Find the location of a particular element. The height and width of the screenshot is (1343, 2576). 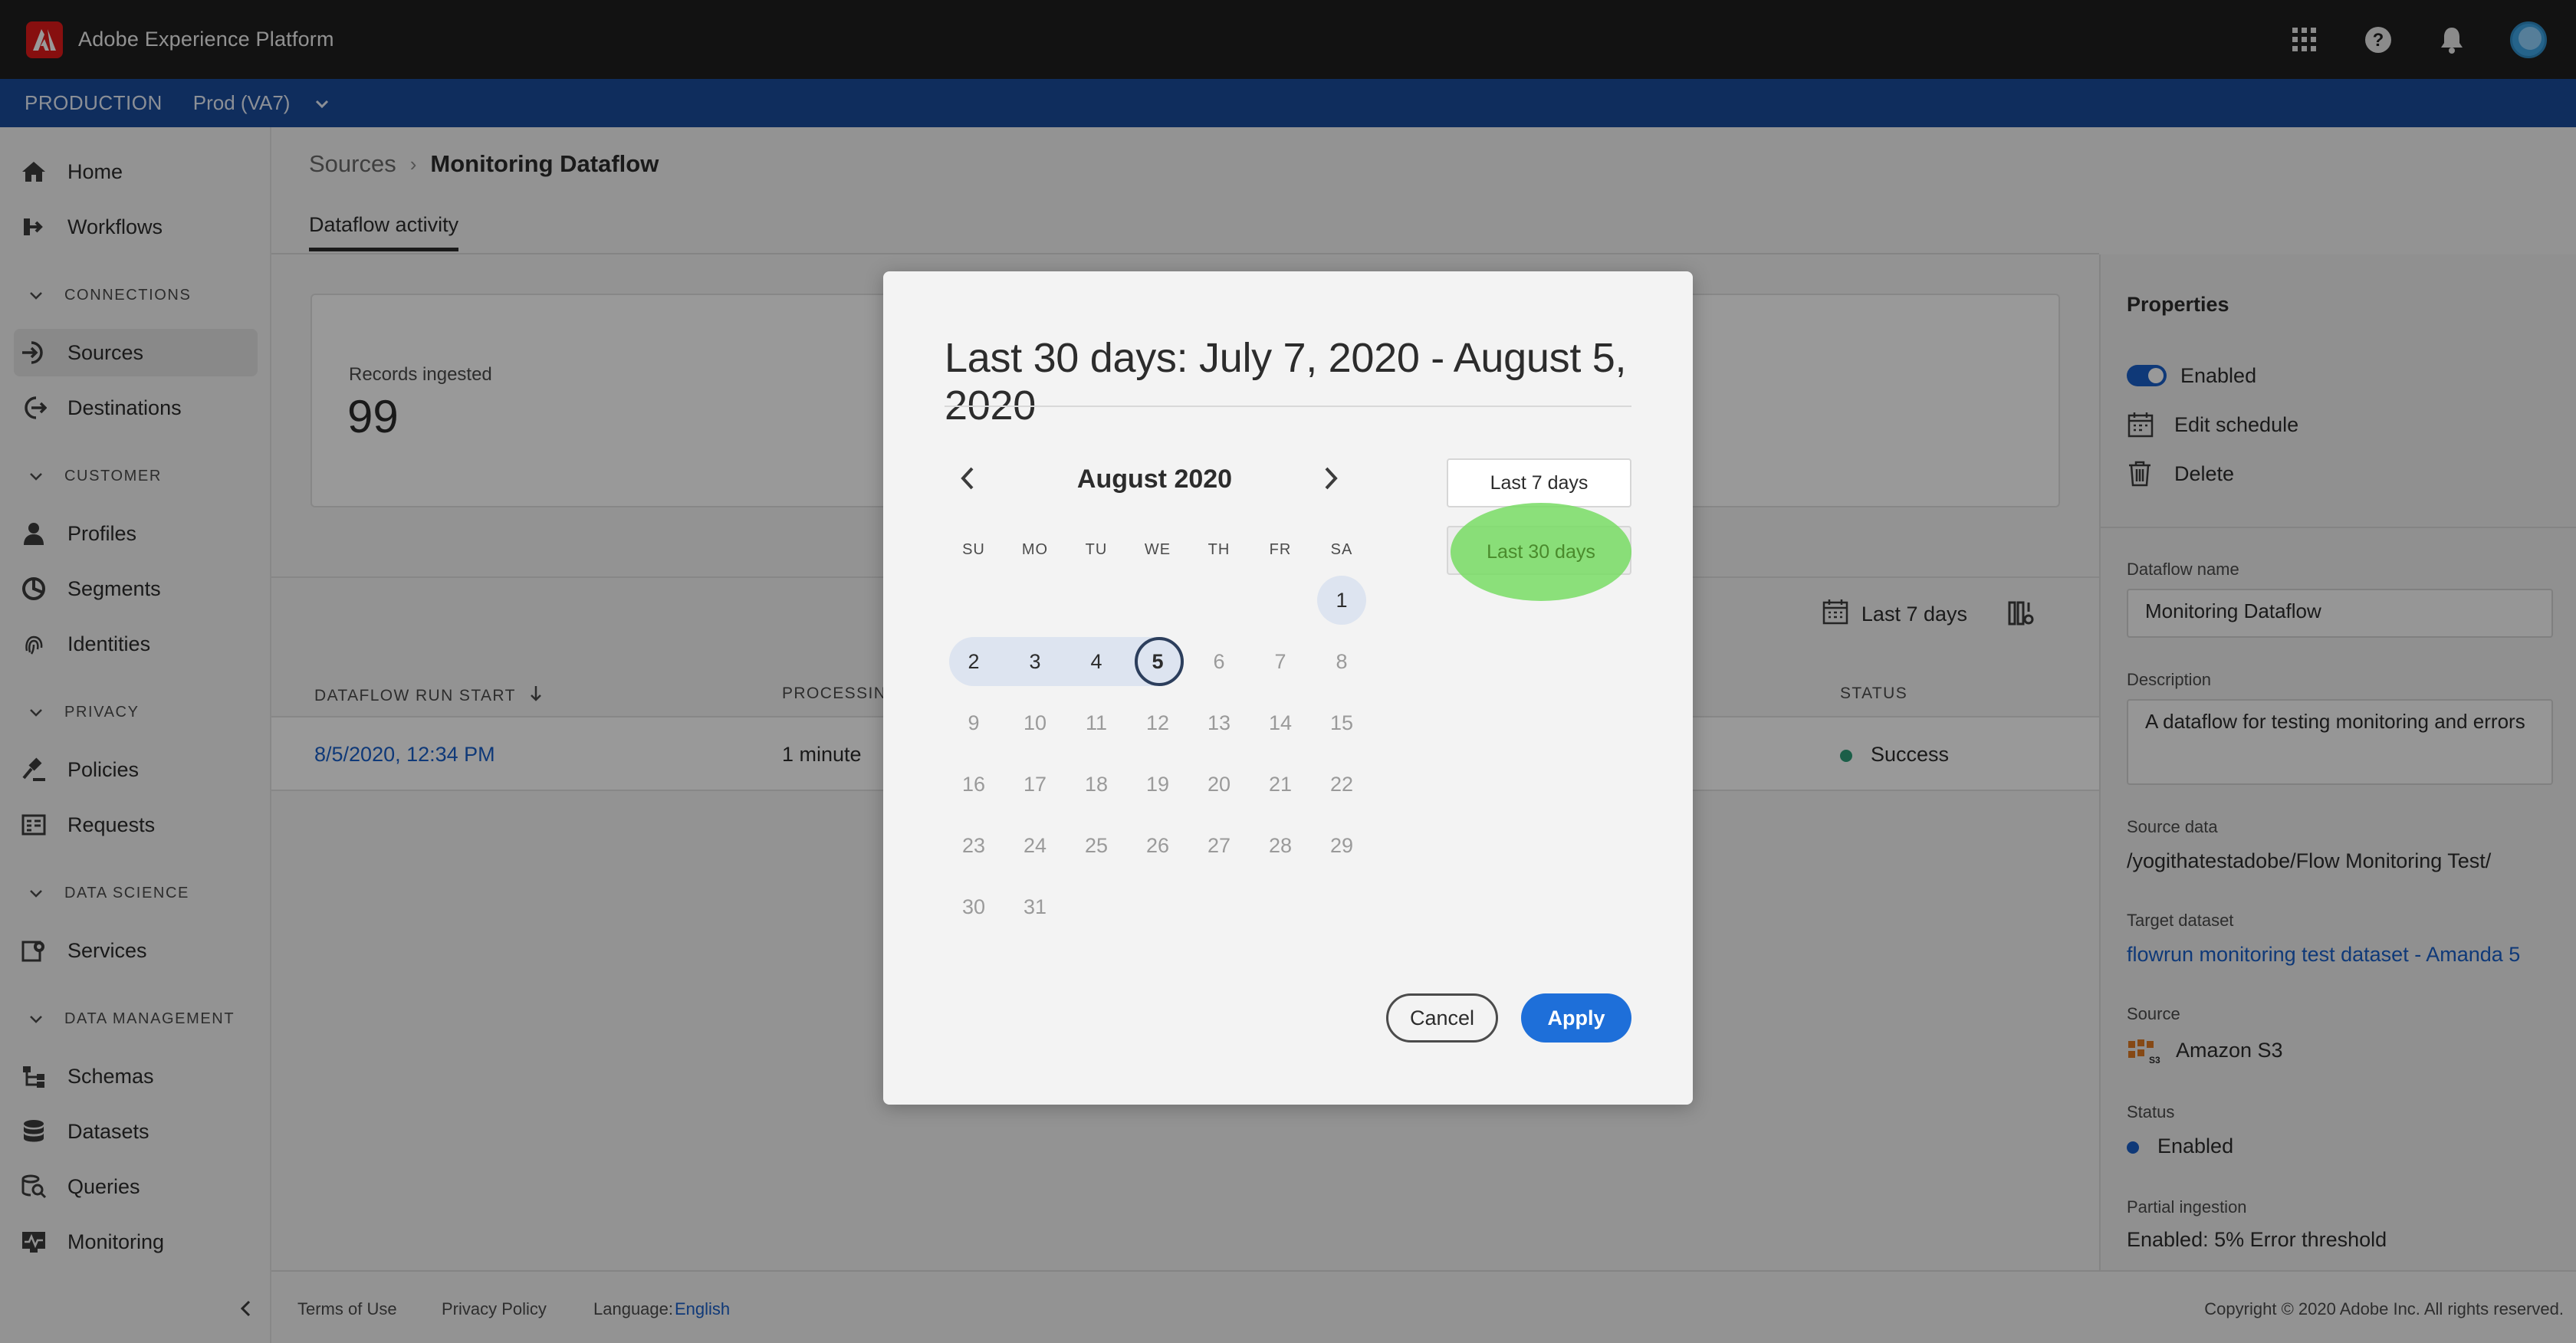

next-month-chevron-icon is located at coordinates (1331, 478).